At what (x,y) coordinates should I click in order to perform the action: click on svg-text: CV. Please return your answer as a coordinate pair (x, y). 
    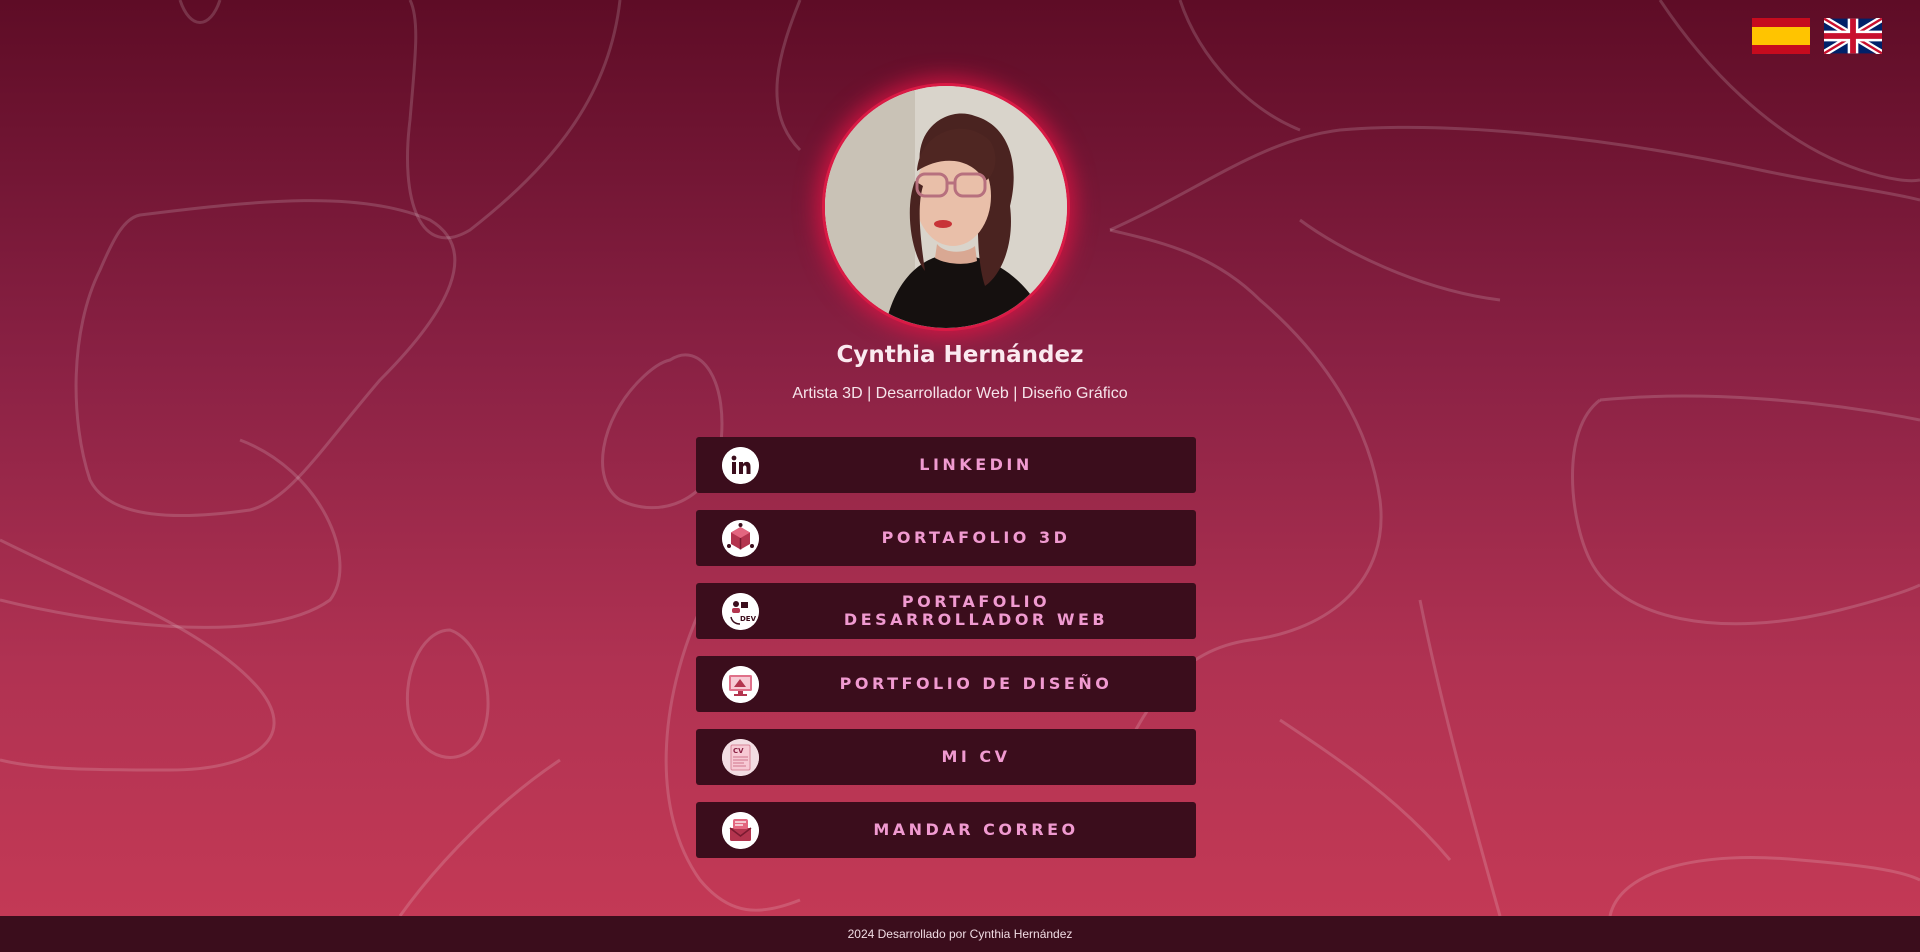
    Looking at the image, I should click on (738, 751).